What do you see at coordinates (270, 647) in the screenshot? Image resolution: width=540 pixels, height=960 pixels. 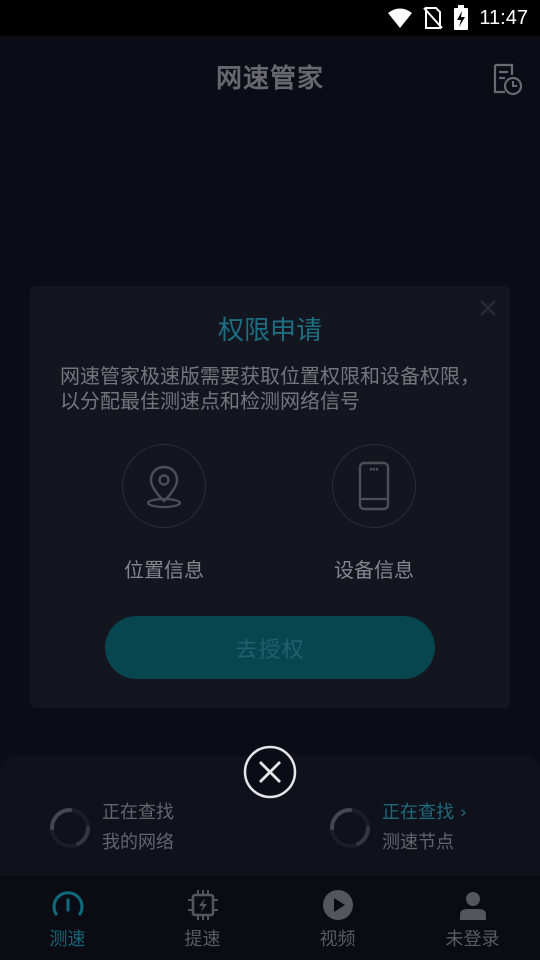 I see `authorize-button: 去授权` at bounding box center [270, 647].